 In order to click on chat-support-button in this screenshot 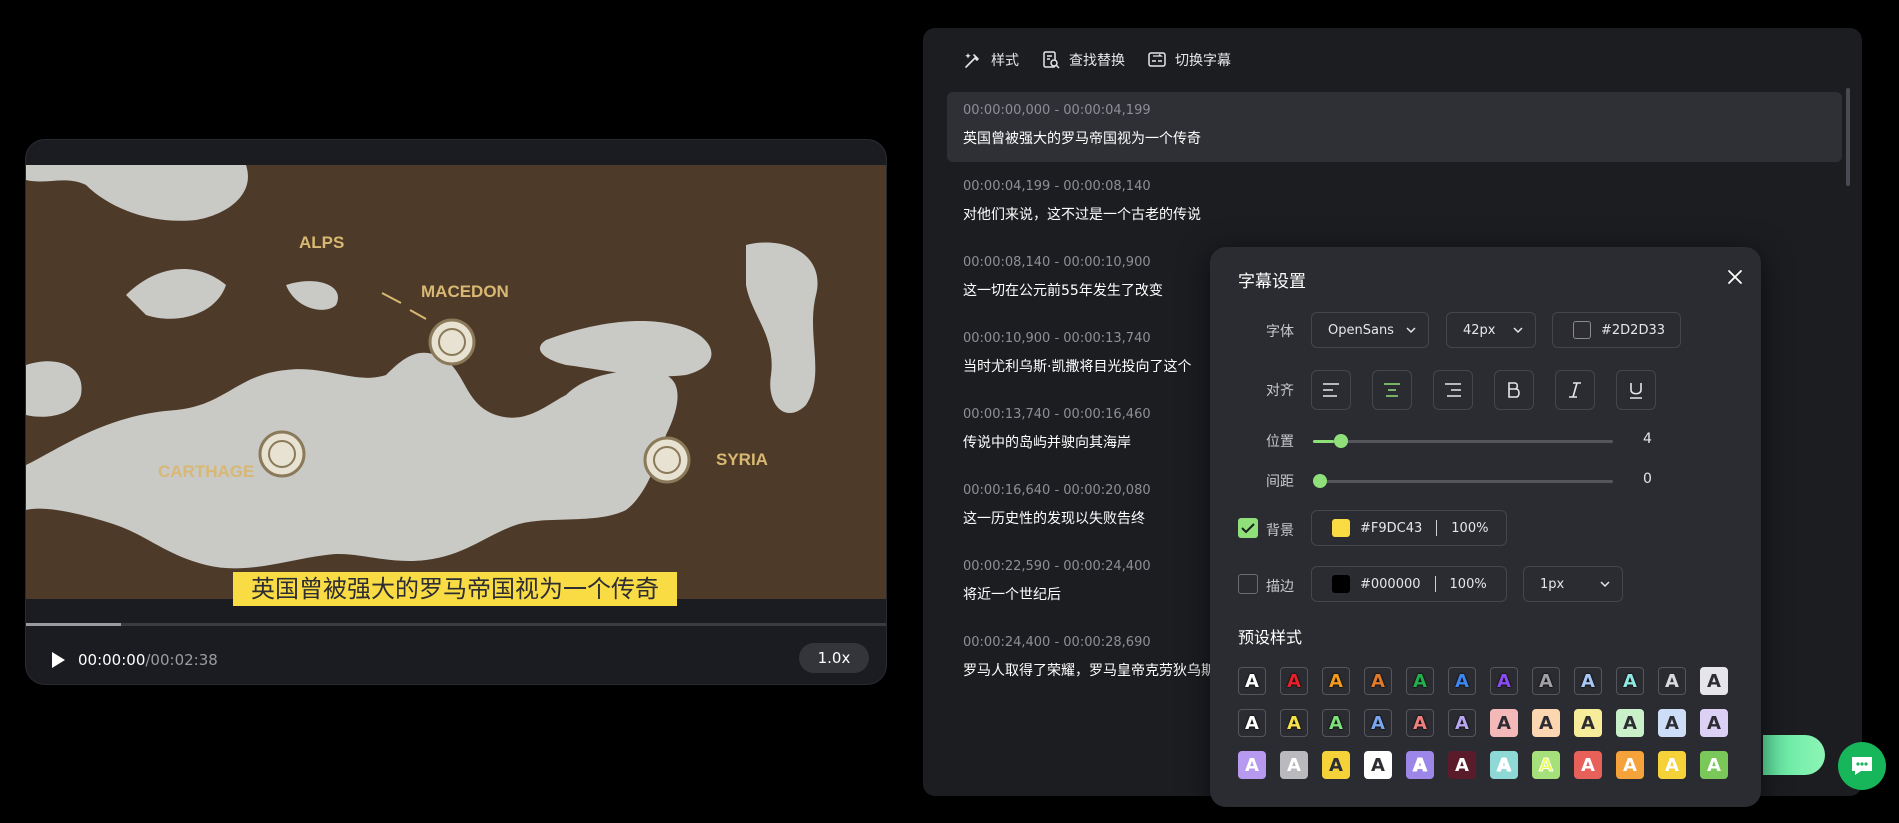, I will do `click(1862, 766)`.